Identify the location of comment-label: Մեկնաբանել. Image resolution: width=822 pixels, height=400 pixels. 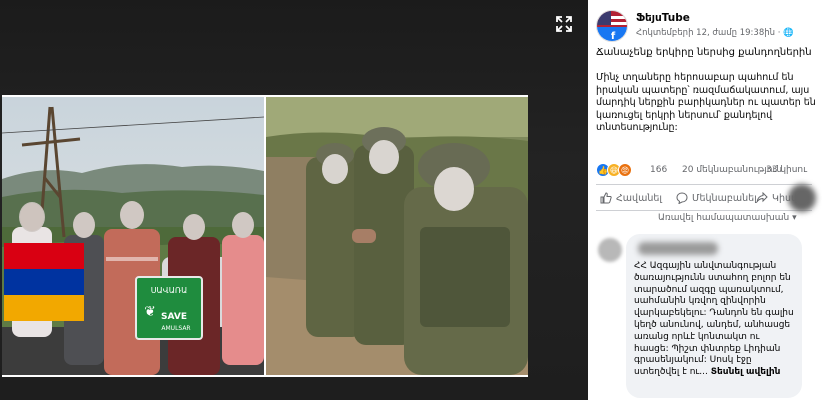
(724, 198).